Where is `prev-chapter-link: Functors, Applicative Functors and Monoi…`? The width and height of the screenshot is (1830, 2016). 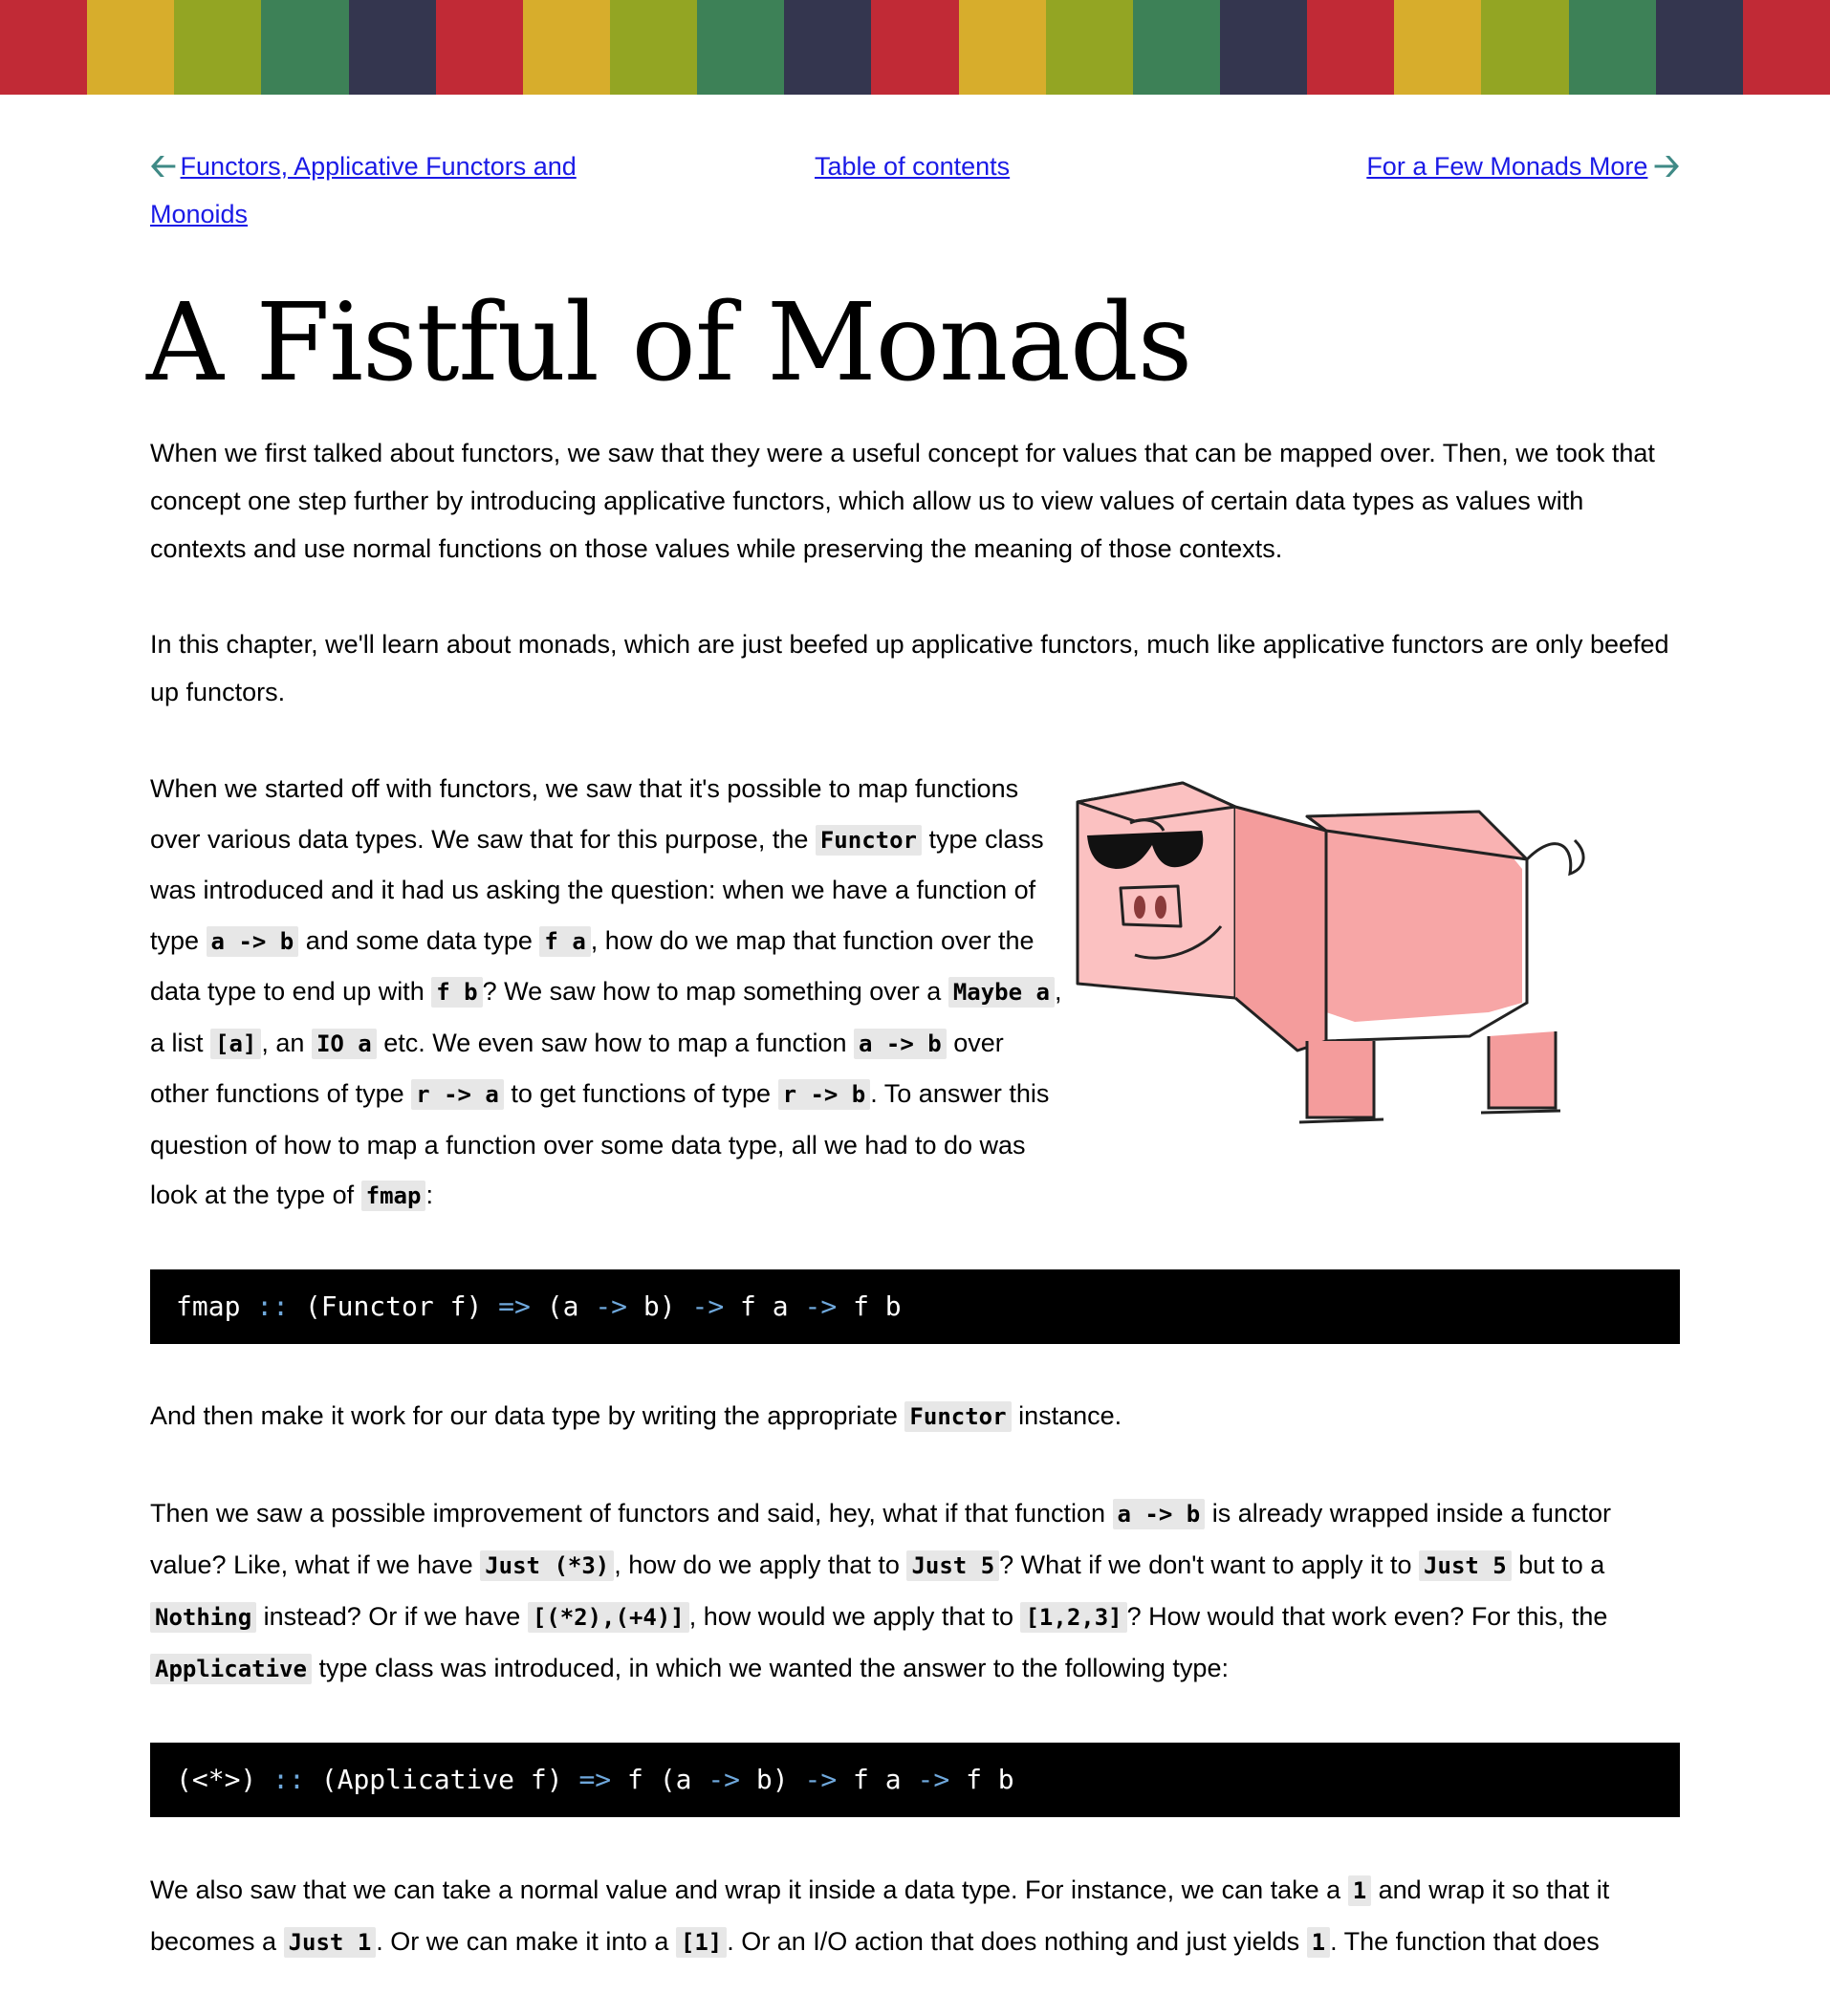
prev-chapter-link: Functors, Applicative Functors and Monoi… is located at coordinates (364, 190).